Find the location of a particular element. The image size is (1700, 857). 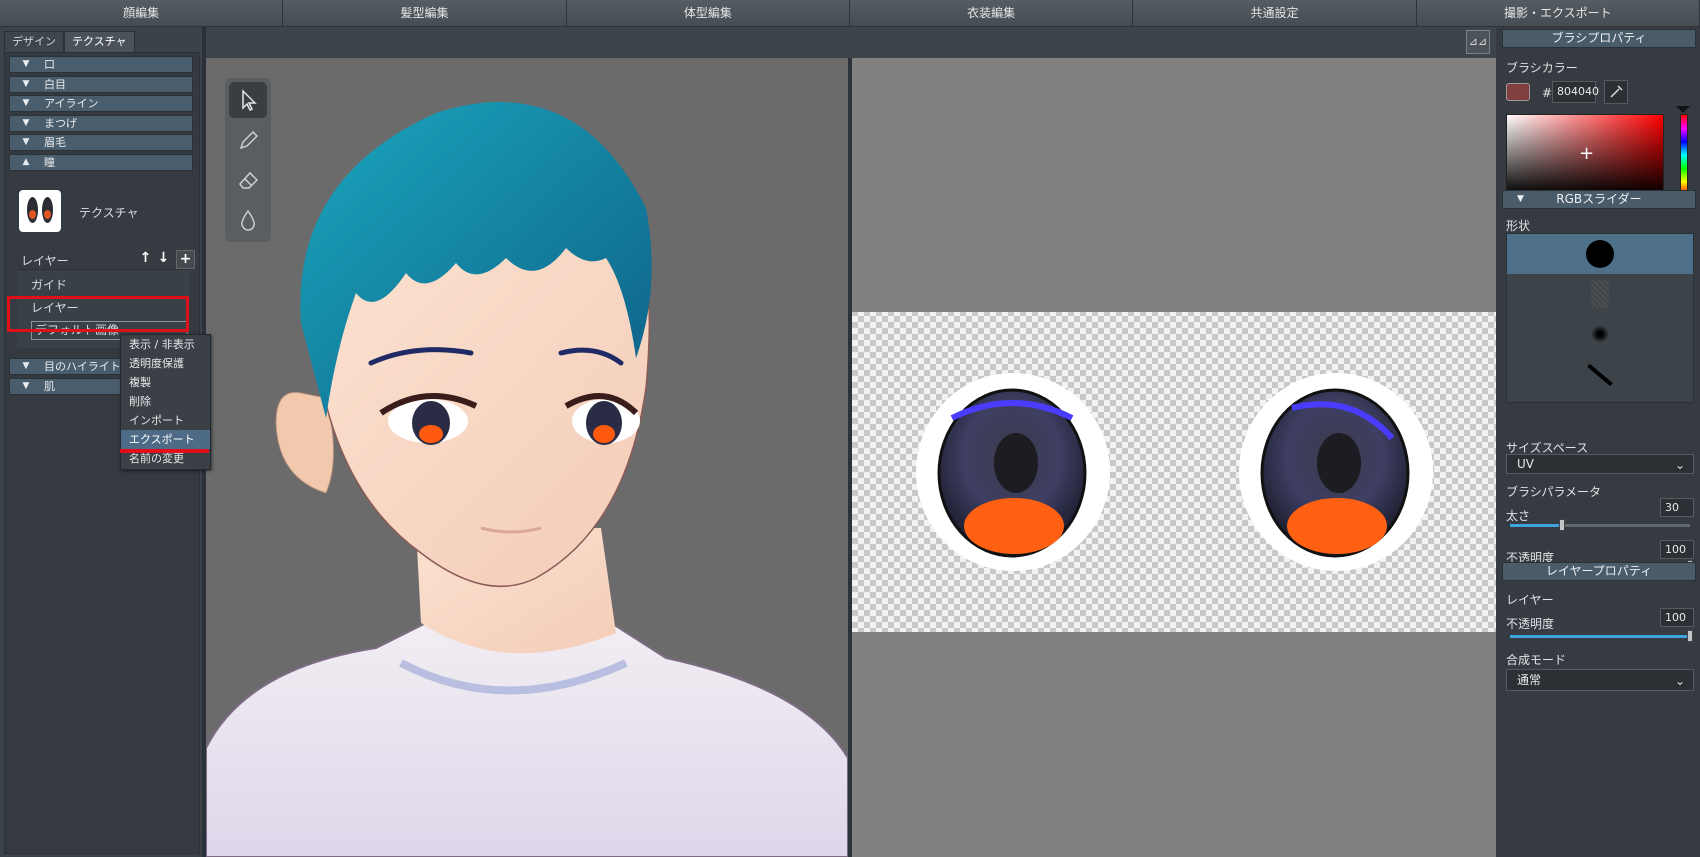

section-eyelashes: ▼ まつげ is located at coordinates (101, 123).